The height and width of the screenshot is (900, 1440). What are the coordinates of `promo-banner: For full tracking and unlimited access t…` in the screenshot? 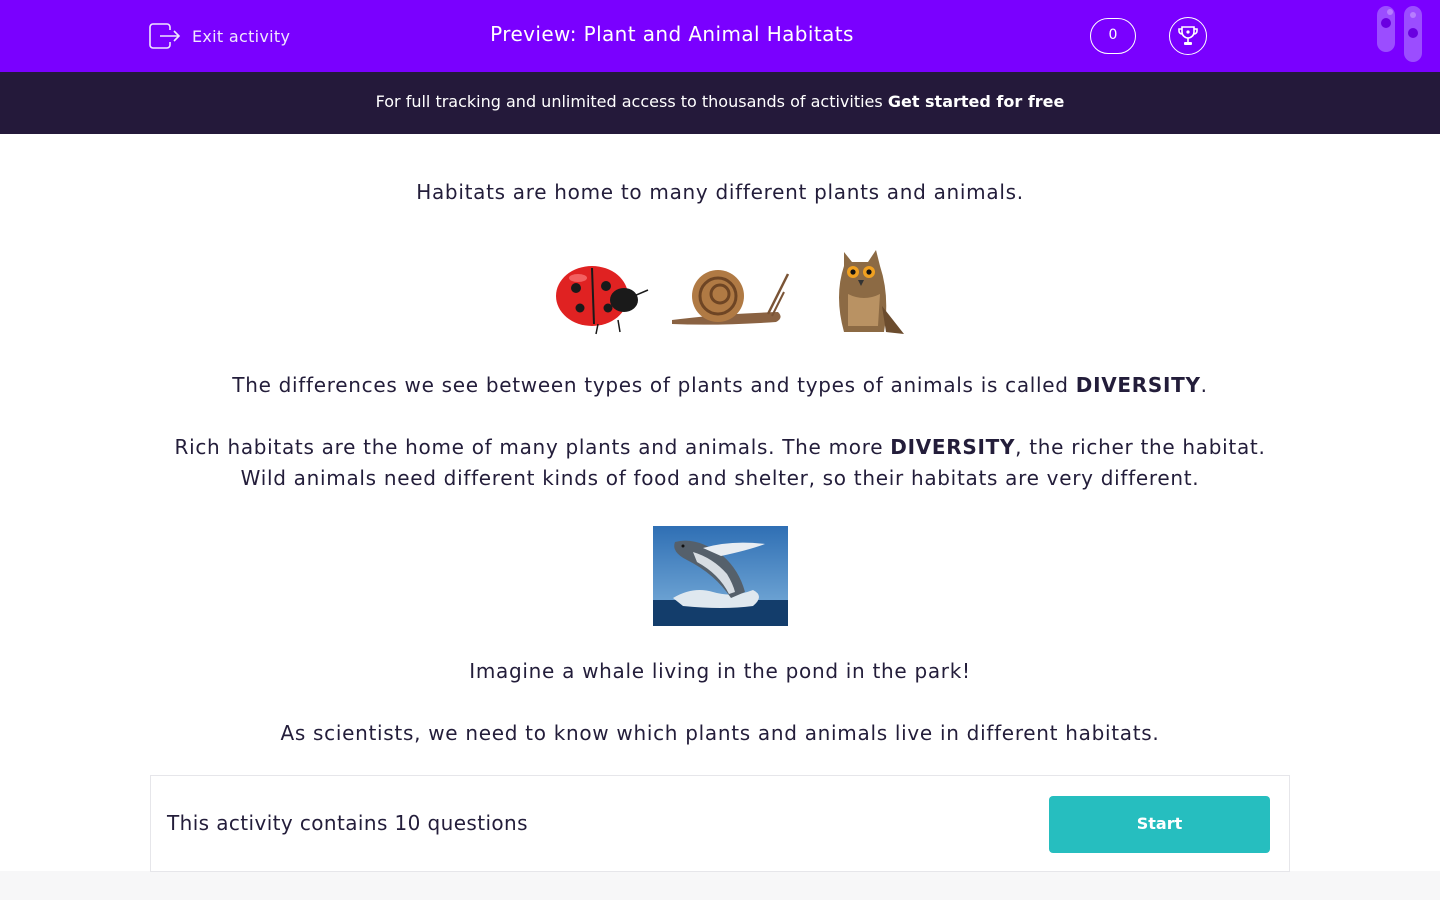 It's located at (720, 103).